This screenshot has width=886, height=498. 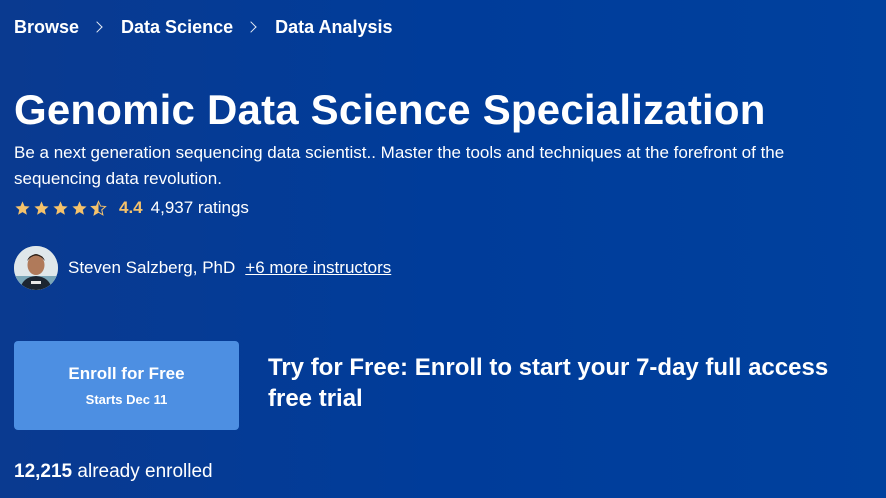 What do you see at coordinates (177, 27) in the screenshot?
I see `breadcrumb-data-science: Data Science` at bounding box center [177, 27].